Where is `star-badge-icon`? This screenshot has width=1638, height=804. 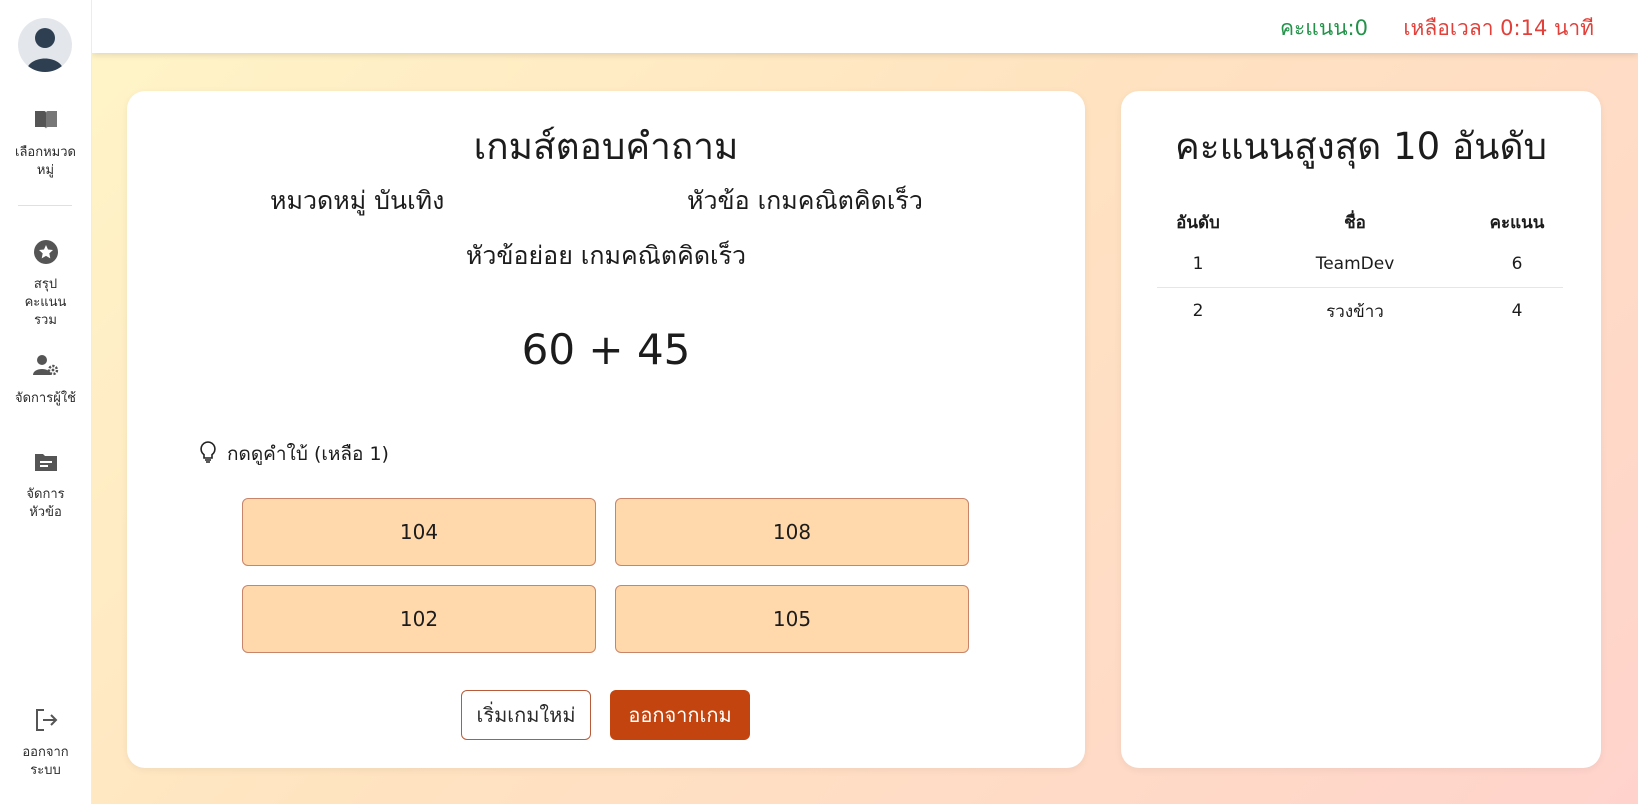 star-badge-icon is located at coordinates (46, 252).